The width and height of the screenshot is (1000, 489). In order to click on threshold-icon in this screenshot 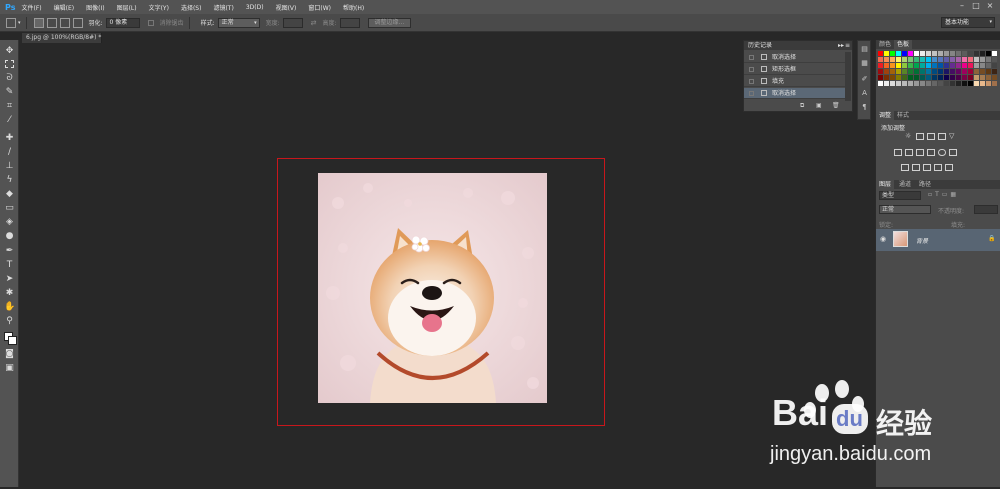, I will do `click(927, 167)`.